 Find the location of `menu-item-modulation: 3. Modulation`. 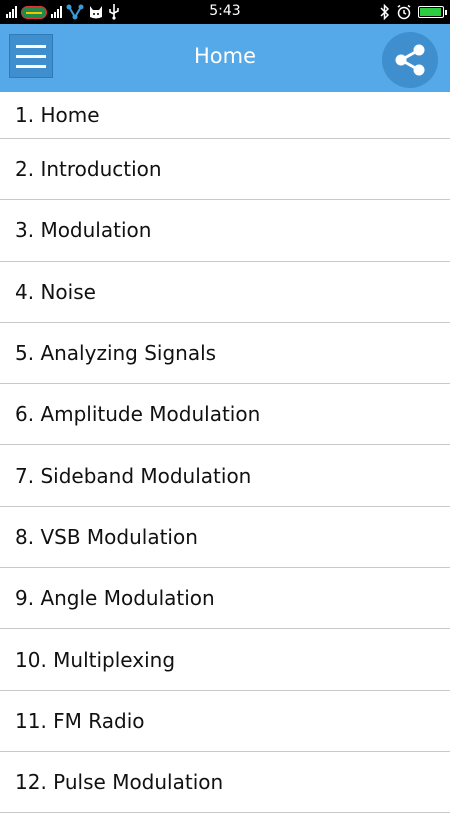

menu-item-modulation: 3. Modulation is located at coordinates (225, 231).